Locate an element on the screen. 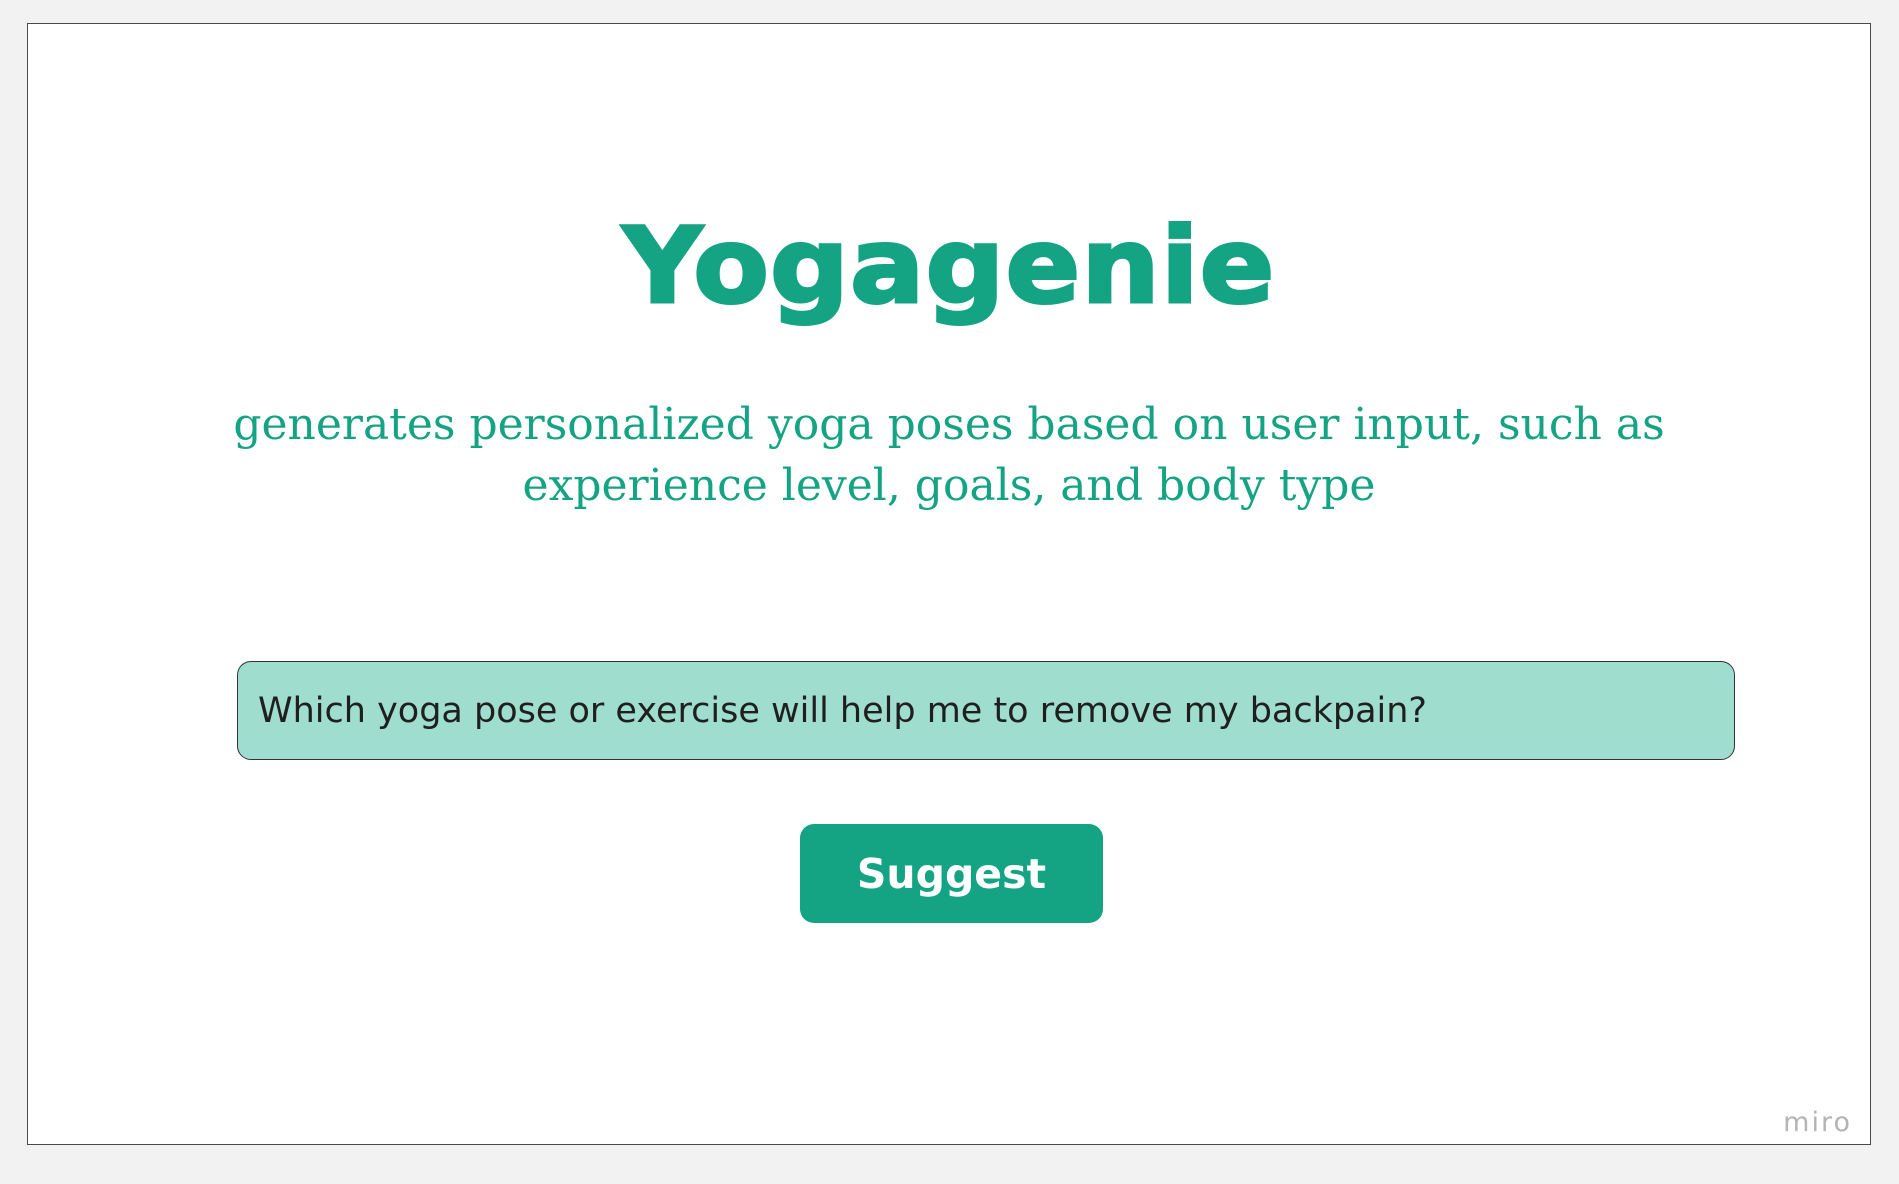  app-title: Yogagenie is located at coordinates (948, 266).